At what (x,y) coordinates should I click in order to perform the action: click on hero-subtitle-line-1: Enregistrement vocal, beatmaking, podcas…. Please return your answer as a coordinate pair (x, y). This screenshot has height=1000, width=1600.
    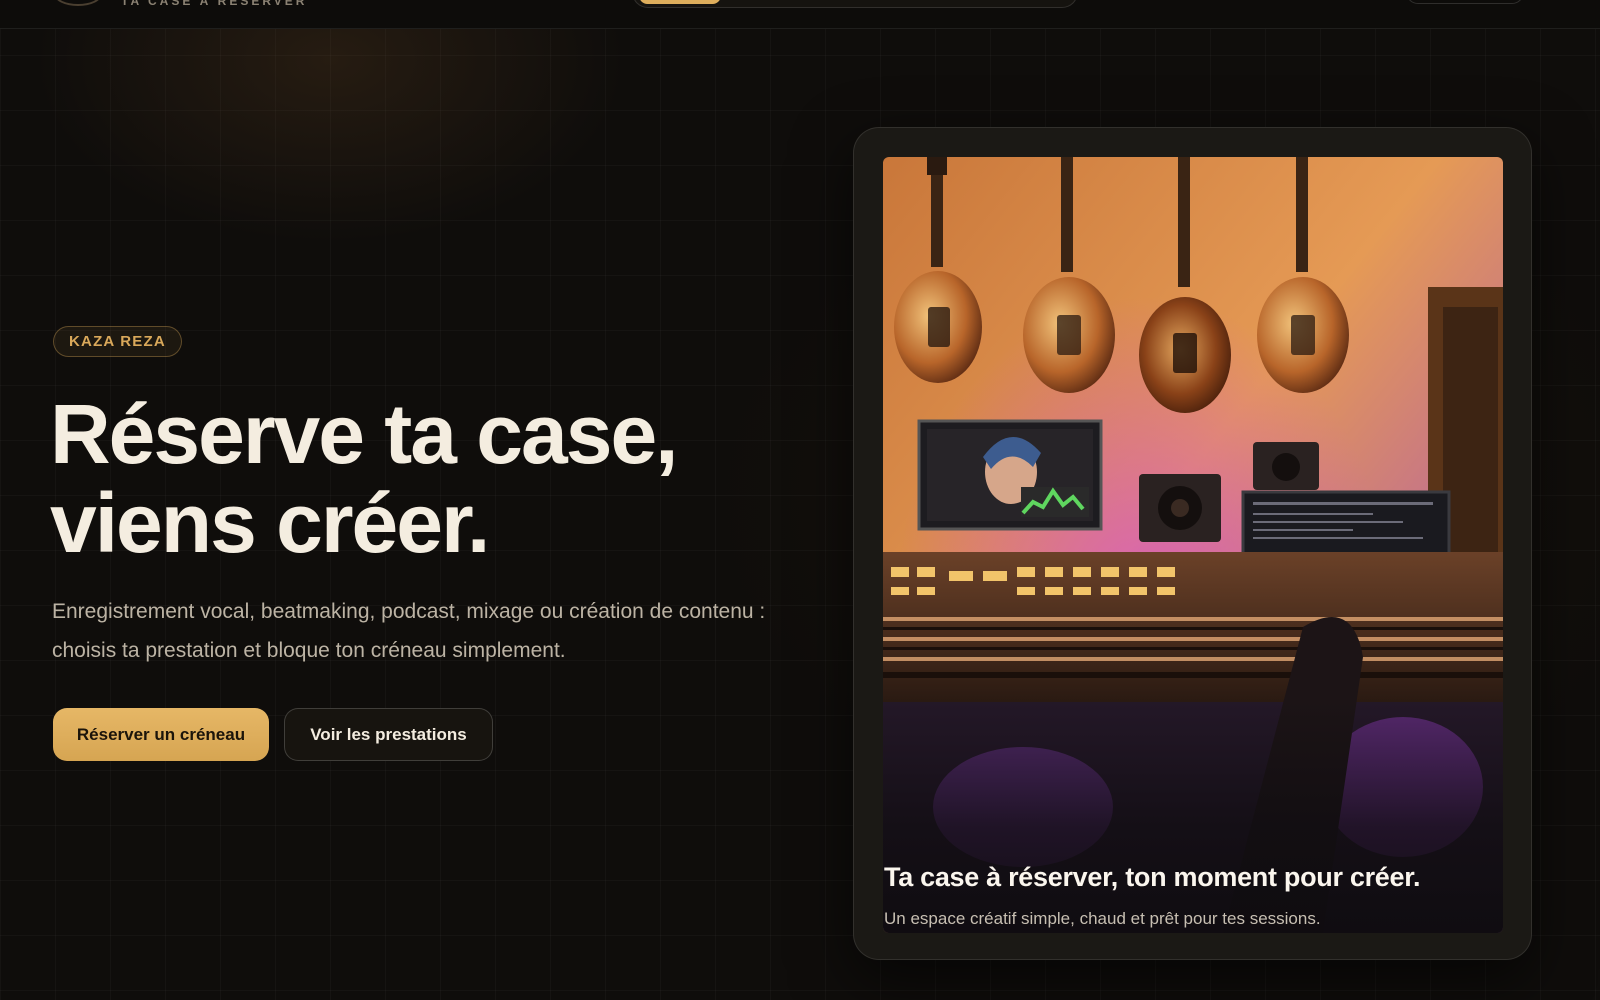
    Looking at the image, I should click on (409, 611).